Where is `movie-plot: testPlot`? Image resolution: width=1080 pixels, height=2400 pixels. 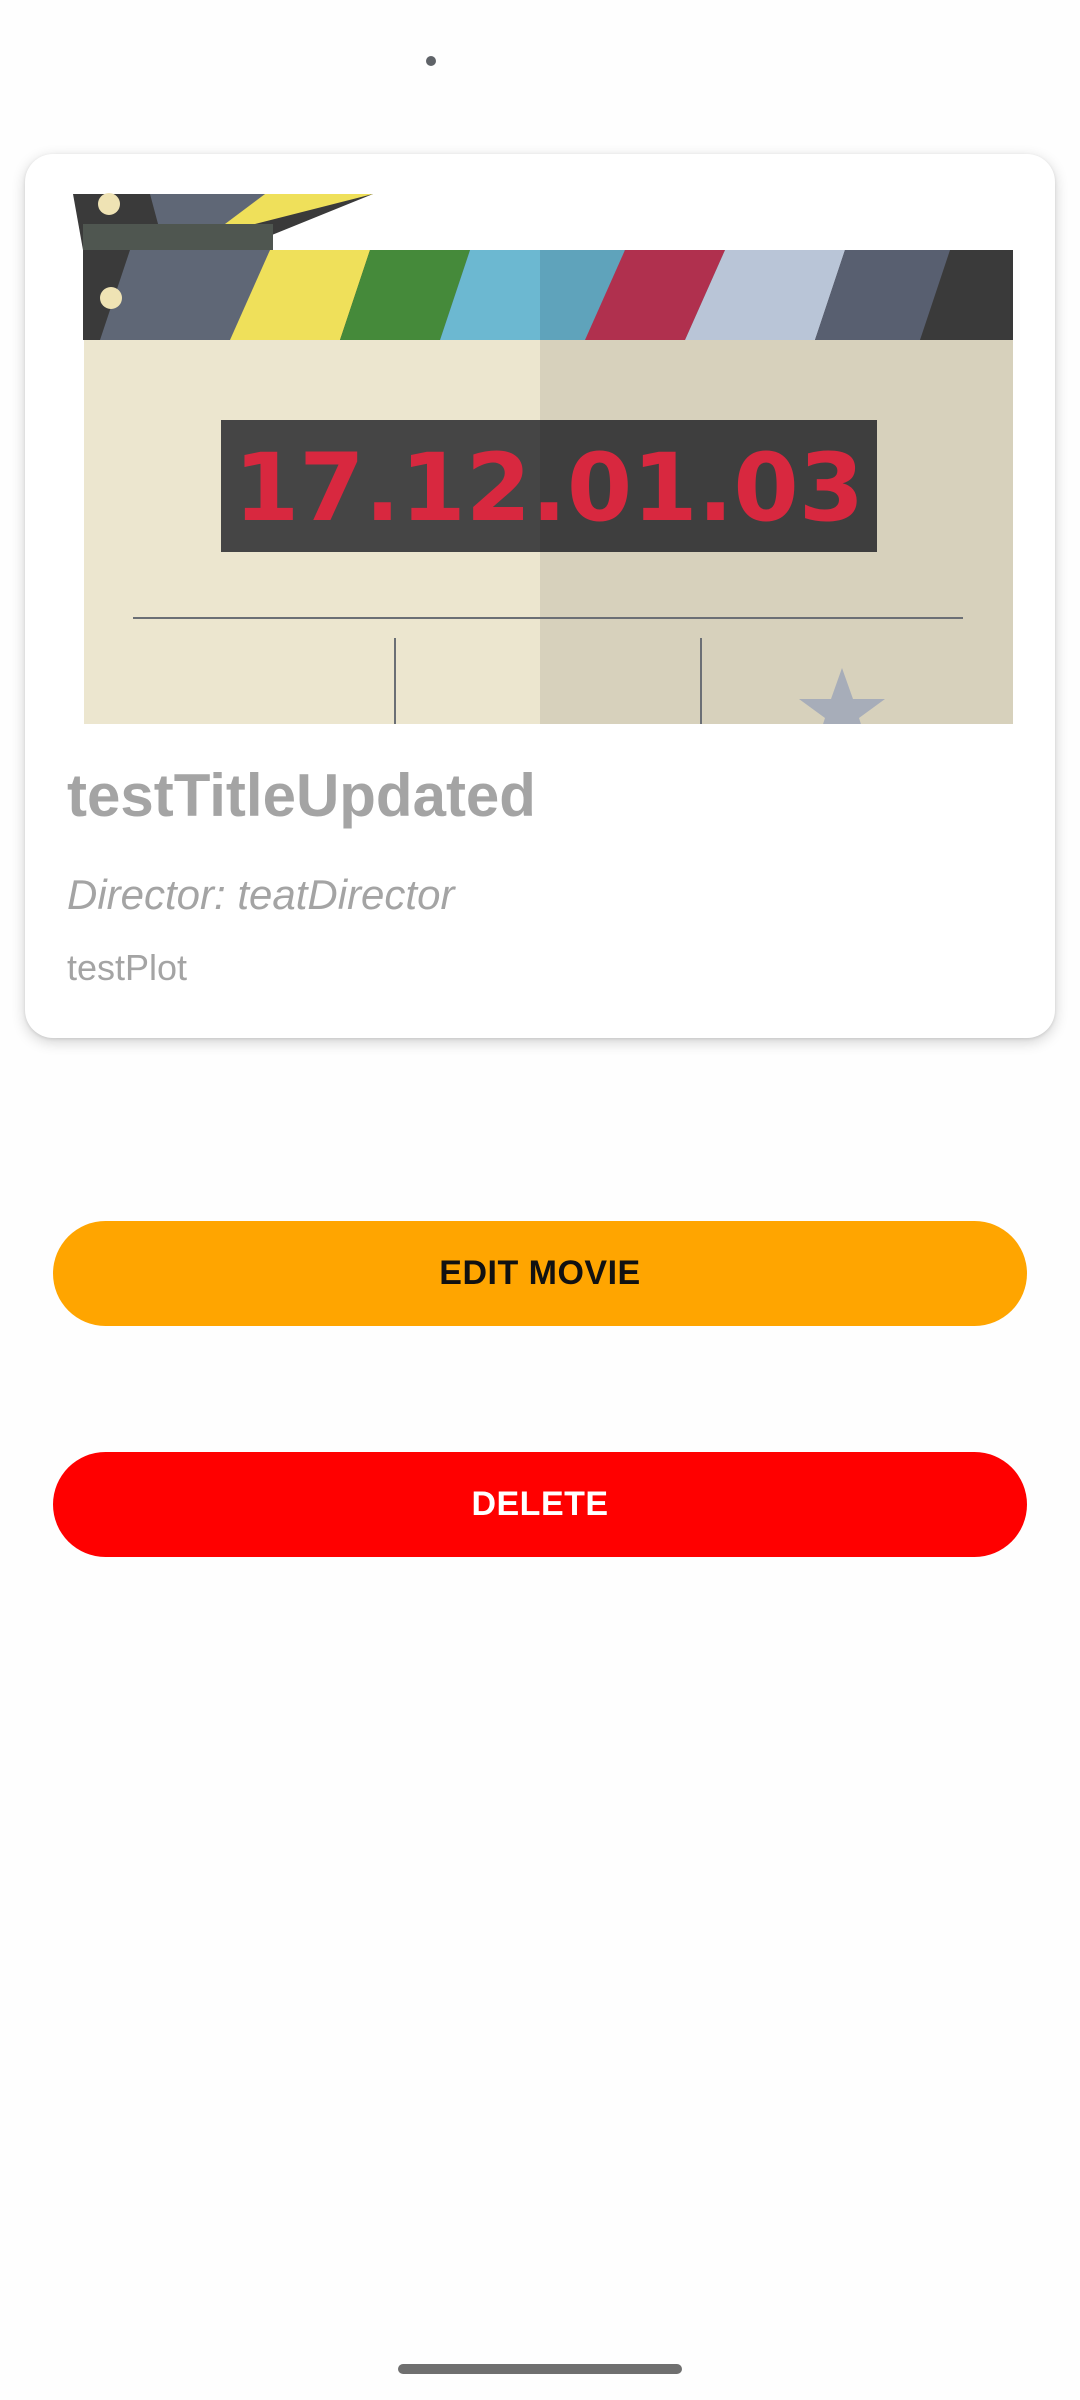 movie-plot: testPlot is located at coordinates (127, 967).